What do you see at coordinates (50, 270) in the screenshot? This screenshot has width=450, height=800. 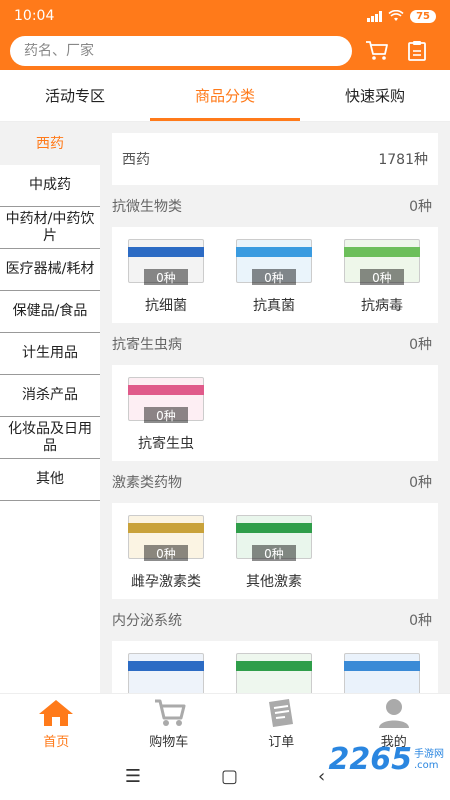 I see `sidebar-item-medical-devices: 医疗器械/耗材` at bounding box center [50, 270].